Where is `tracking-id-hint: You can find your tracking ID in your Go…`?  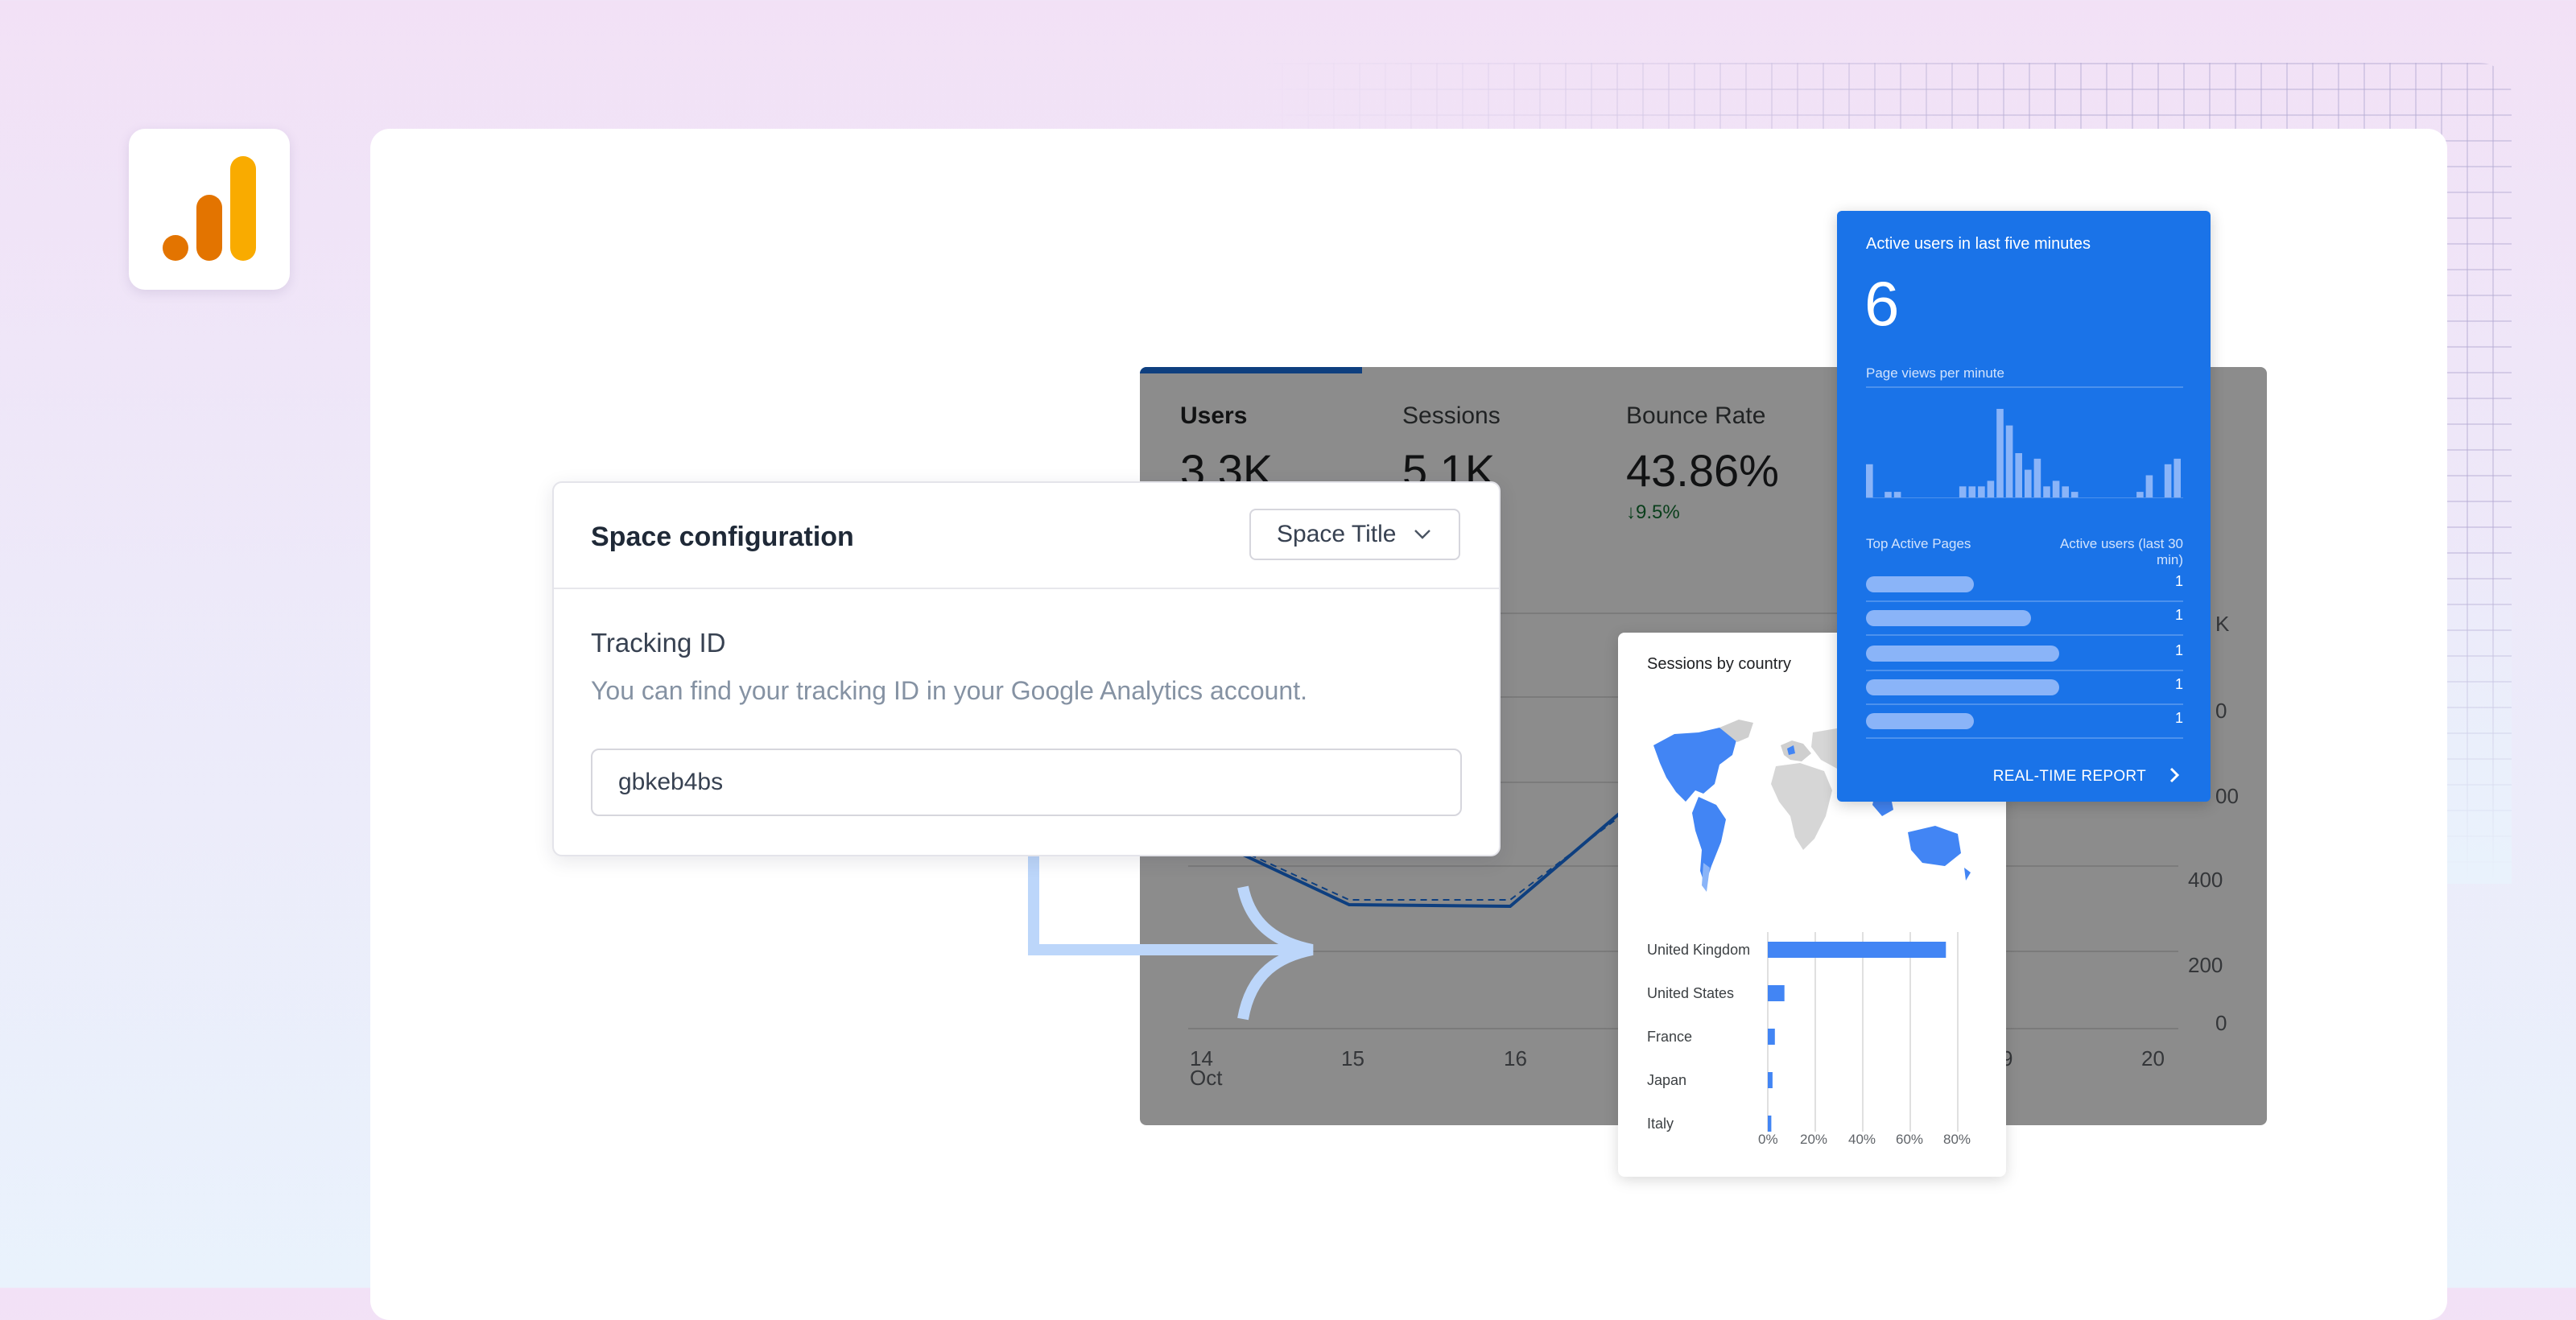 tracking-id-hint: You can find your tracking ID in your Go… is located at coordinates (949, 690).